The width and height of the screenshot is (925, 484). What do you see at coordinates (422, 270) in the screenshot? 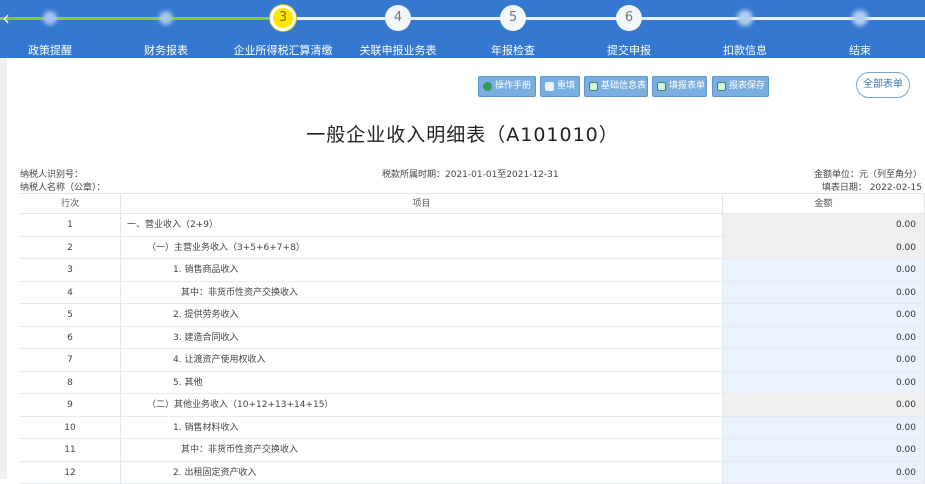
I see `row-item: 1. 销售商品收入` at bounding box center [422, 270].